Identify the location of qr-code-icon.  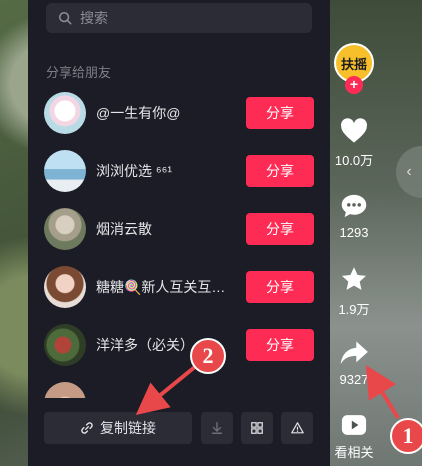
(257, 428).